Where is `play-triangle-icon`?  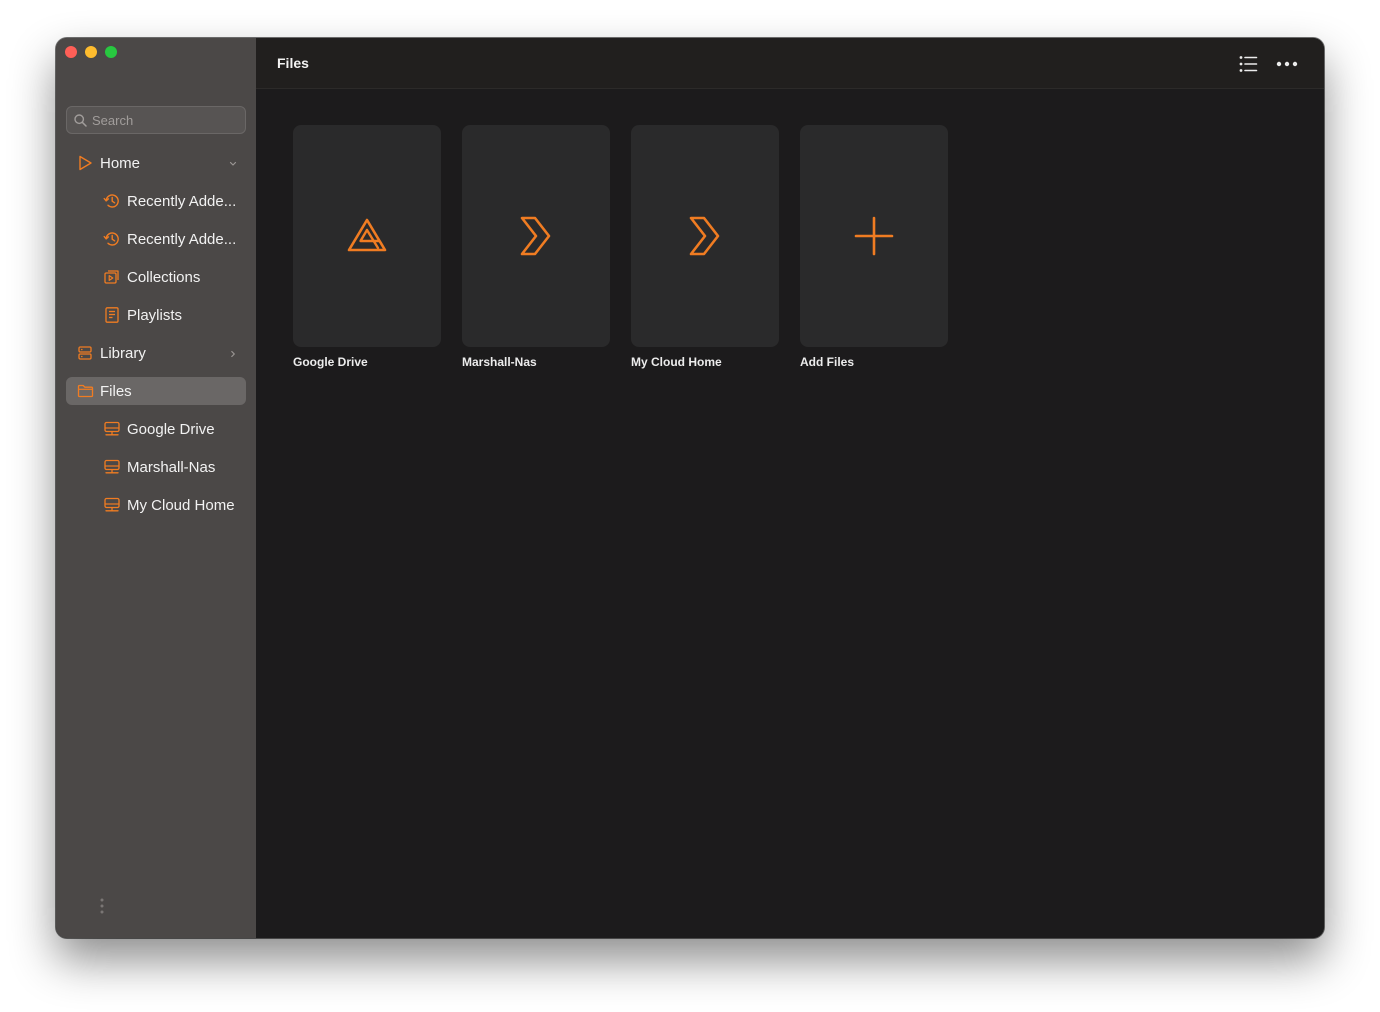 play-triangle-icon is located at coordinates (85, 163).